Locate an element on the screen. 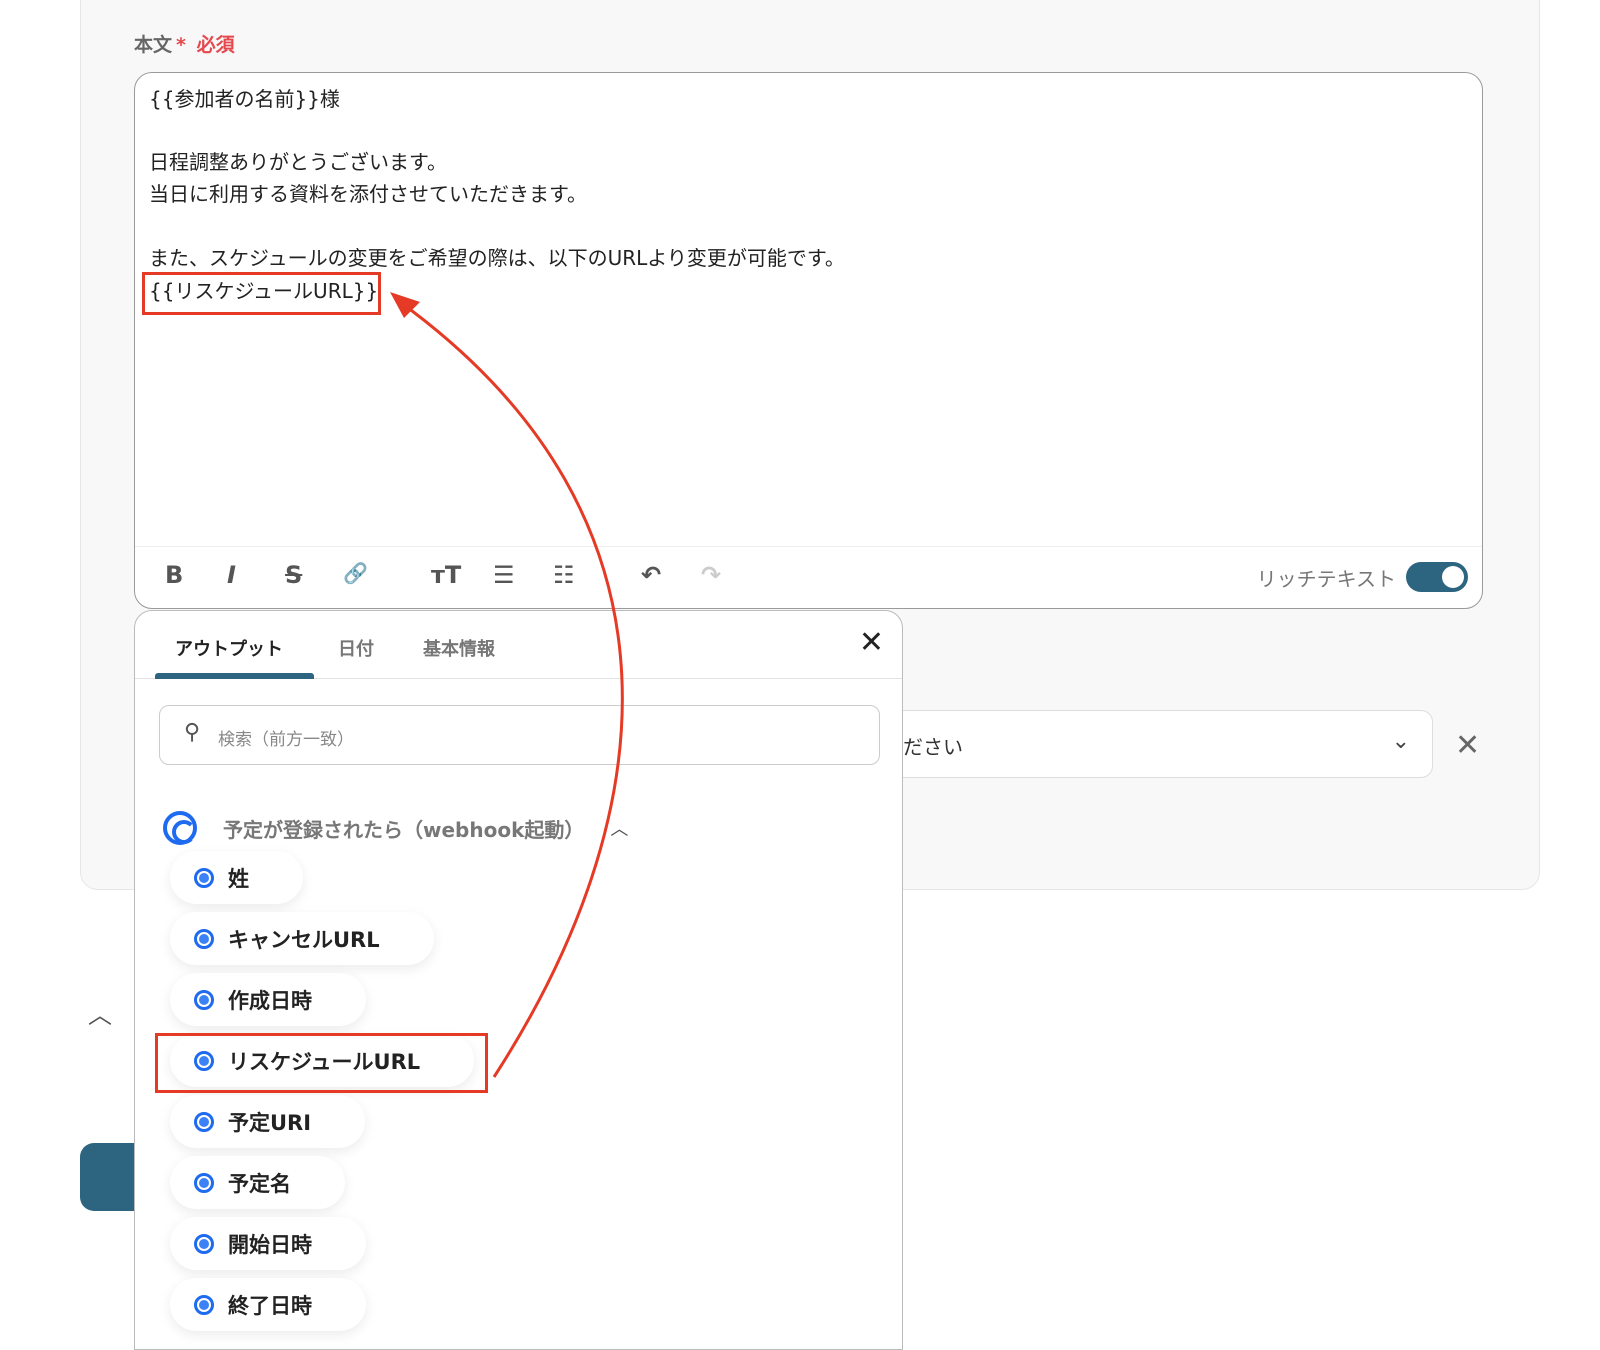 This screenshot has width=1600, height=1350. search-input: ⚲ 検索（前方一致） is located at coordinates (519, 735).